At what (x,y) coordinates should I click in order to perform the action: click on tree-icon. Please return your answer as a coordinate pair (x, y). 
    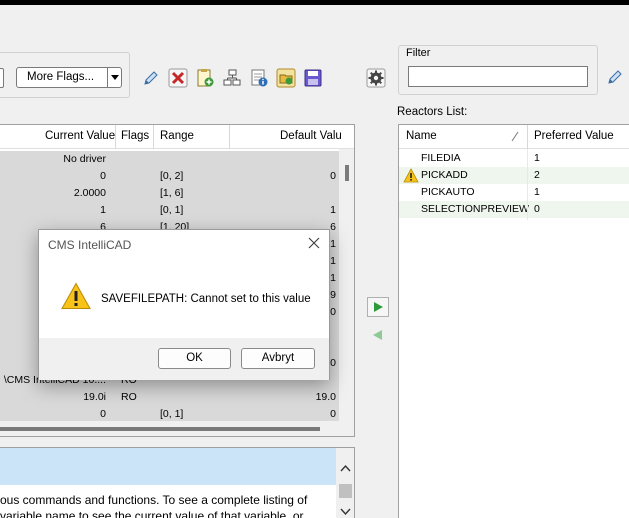
    Looking at the image, I should click on (232, 77).